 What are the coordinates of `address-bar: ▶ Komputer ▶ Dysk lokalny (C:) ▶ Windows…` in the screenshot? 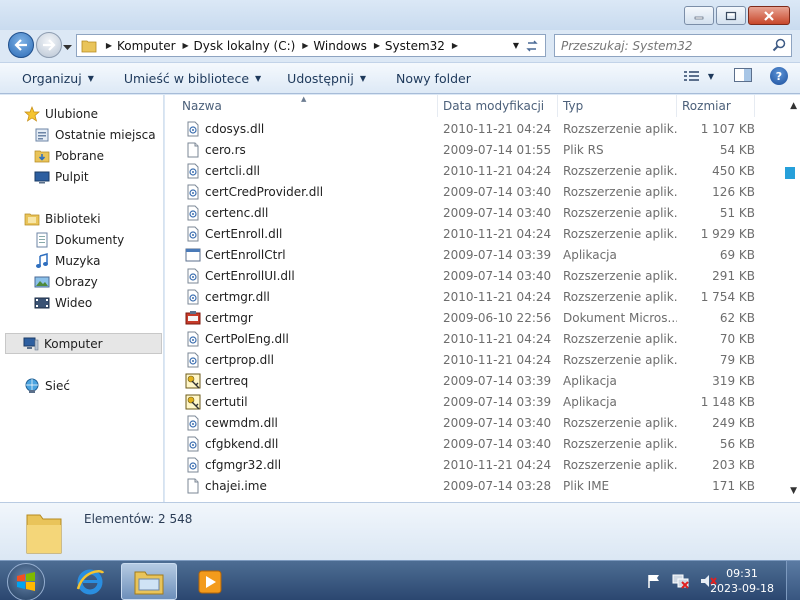 It's located at (311, 45).